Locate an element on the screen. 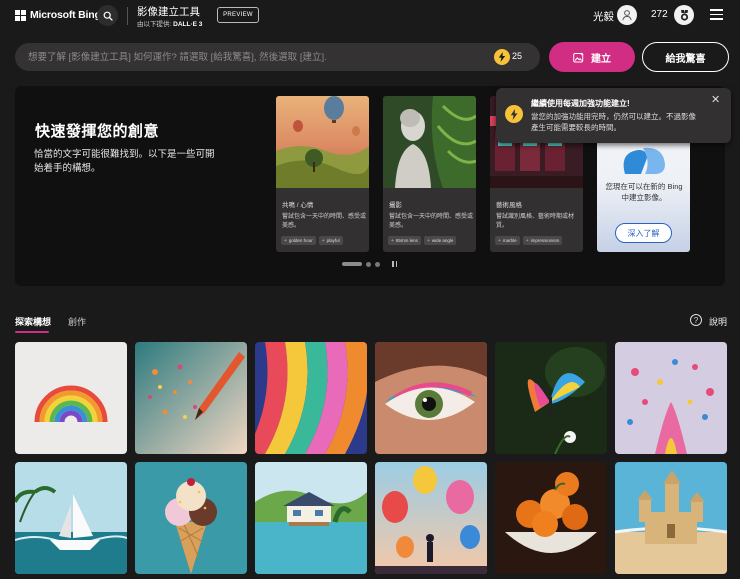  gallery-image-oranges is located at coordinates (551, 518).